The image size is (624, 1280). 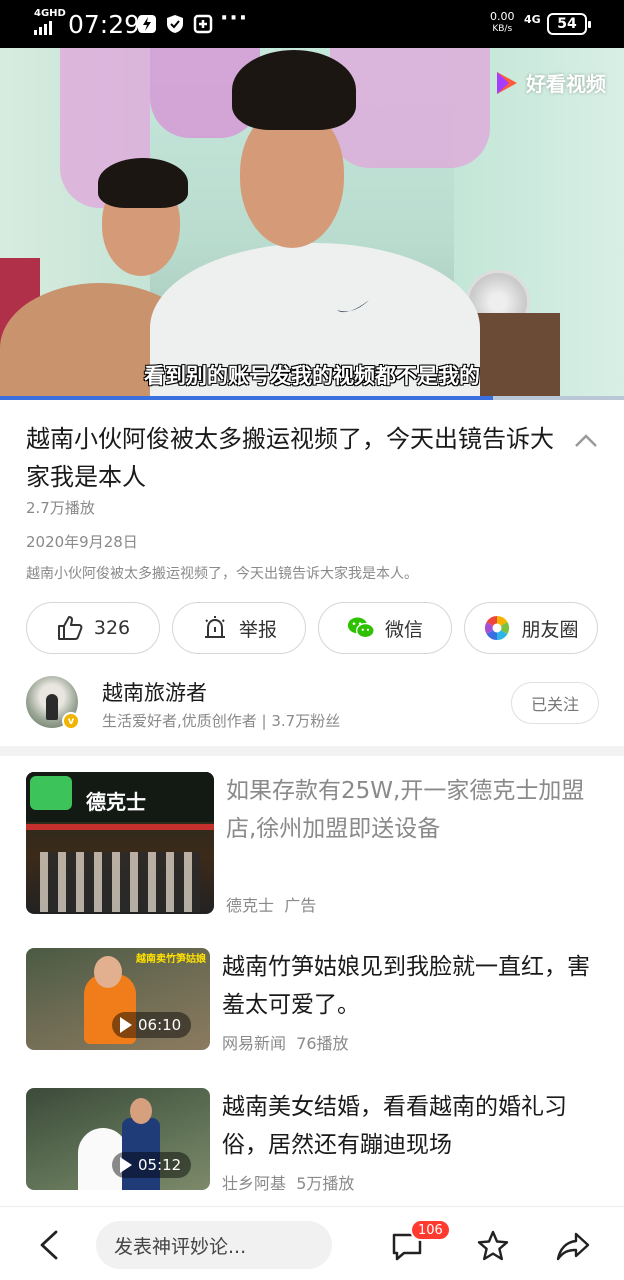 I want to click on like-count: 326, so click(x=112, y=628).